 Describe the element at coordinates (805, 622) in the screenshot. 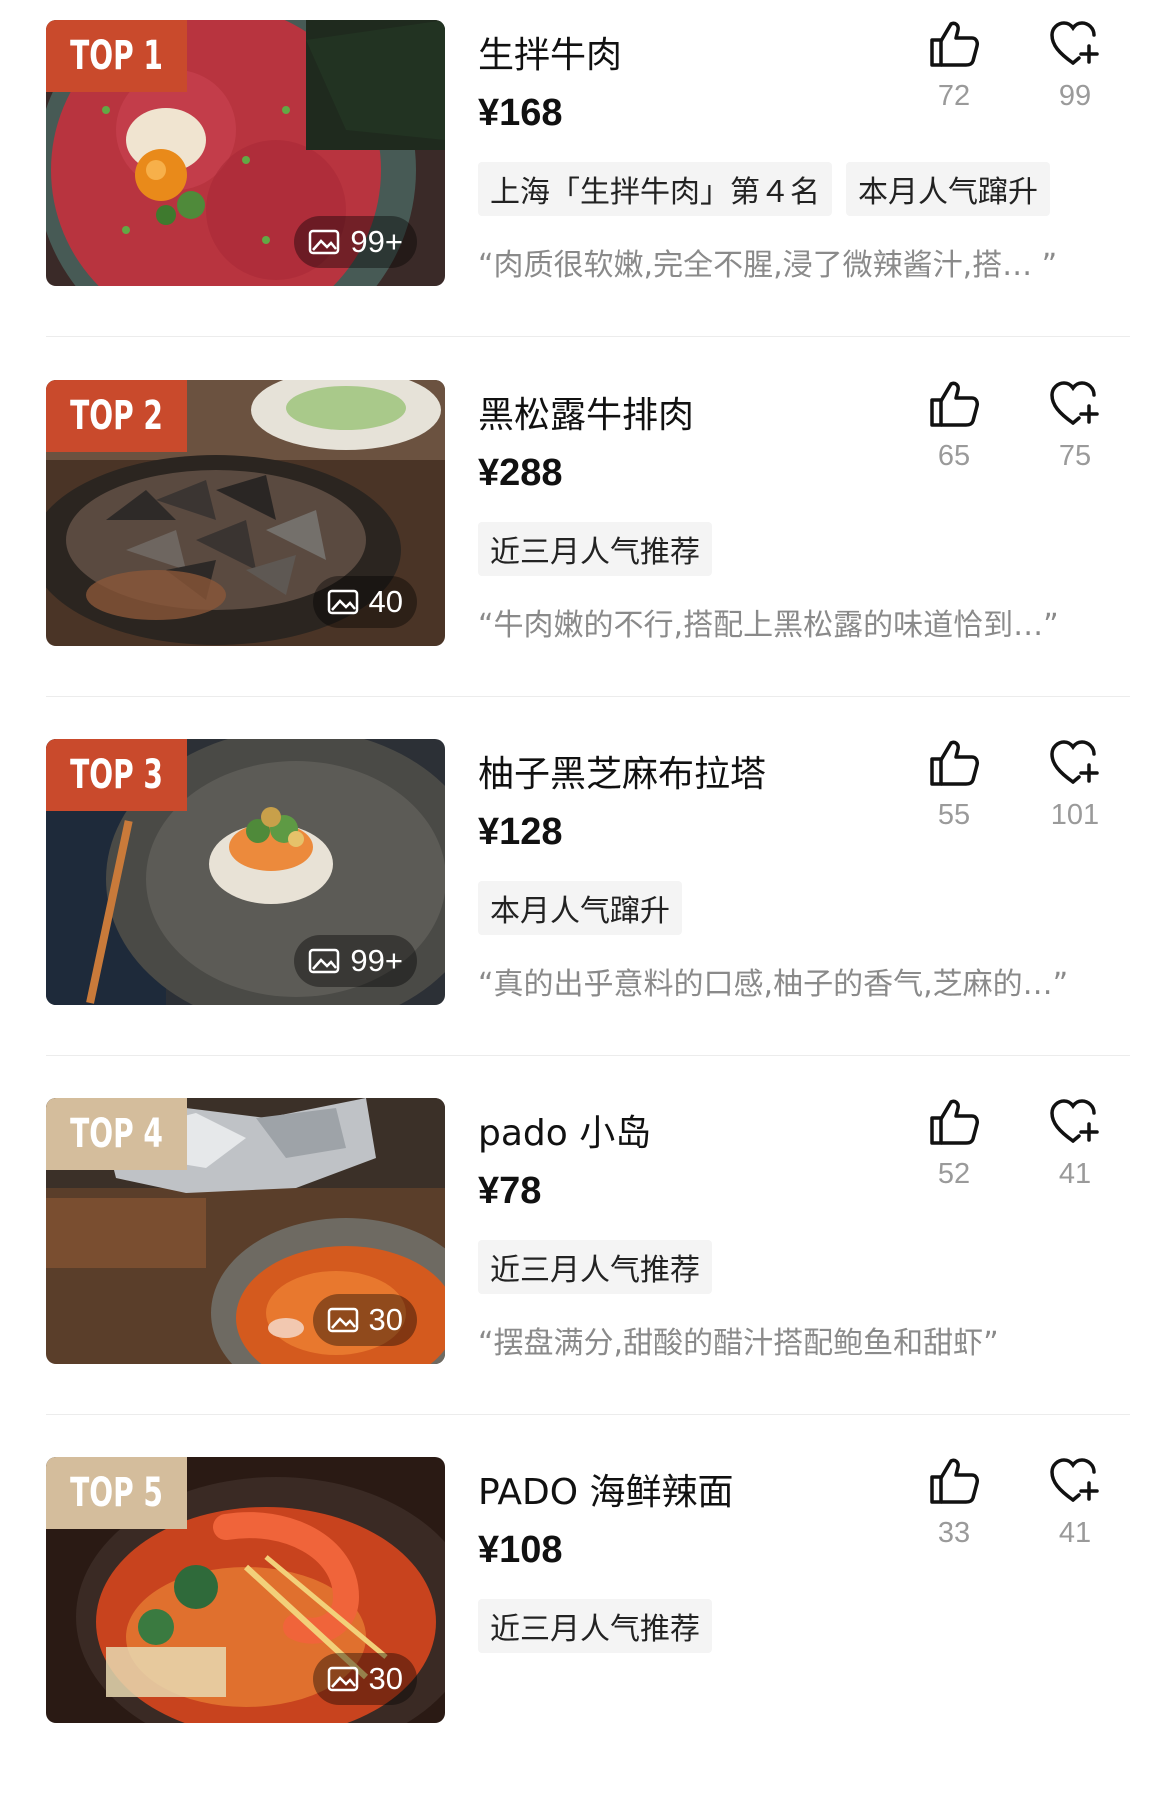

I see `review-quote: “牛肉嫩的不行,搭配上黑松露的味道恰到…”` at that location.